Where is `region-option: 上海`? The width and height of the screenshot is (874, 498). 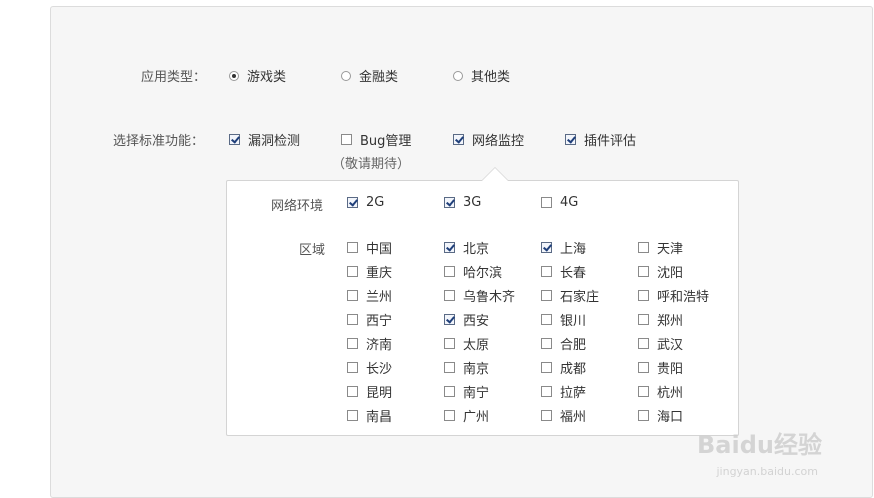
region-option: 上海 is located at coordinates (563, 247).